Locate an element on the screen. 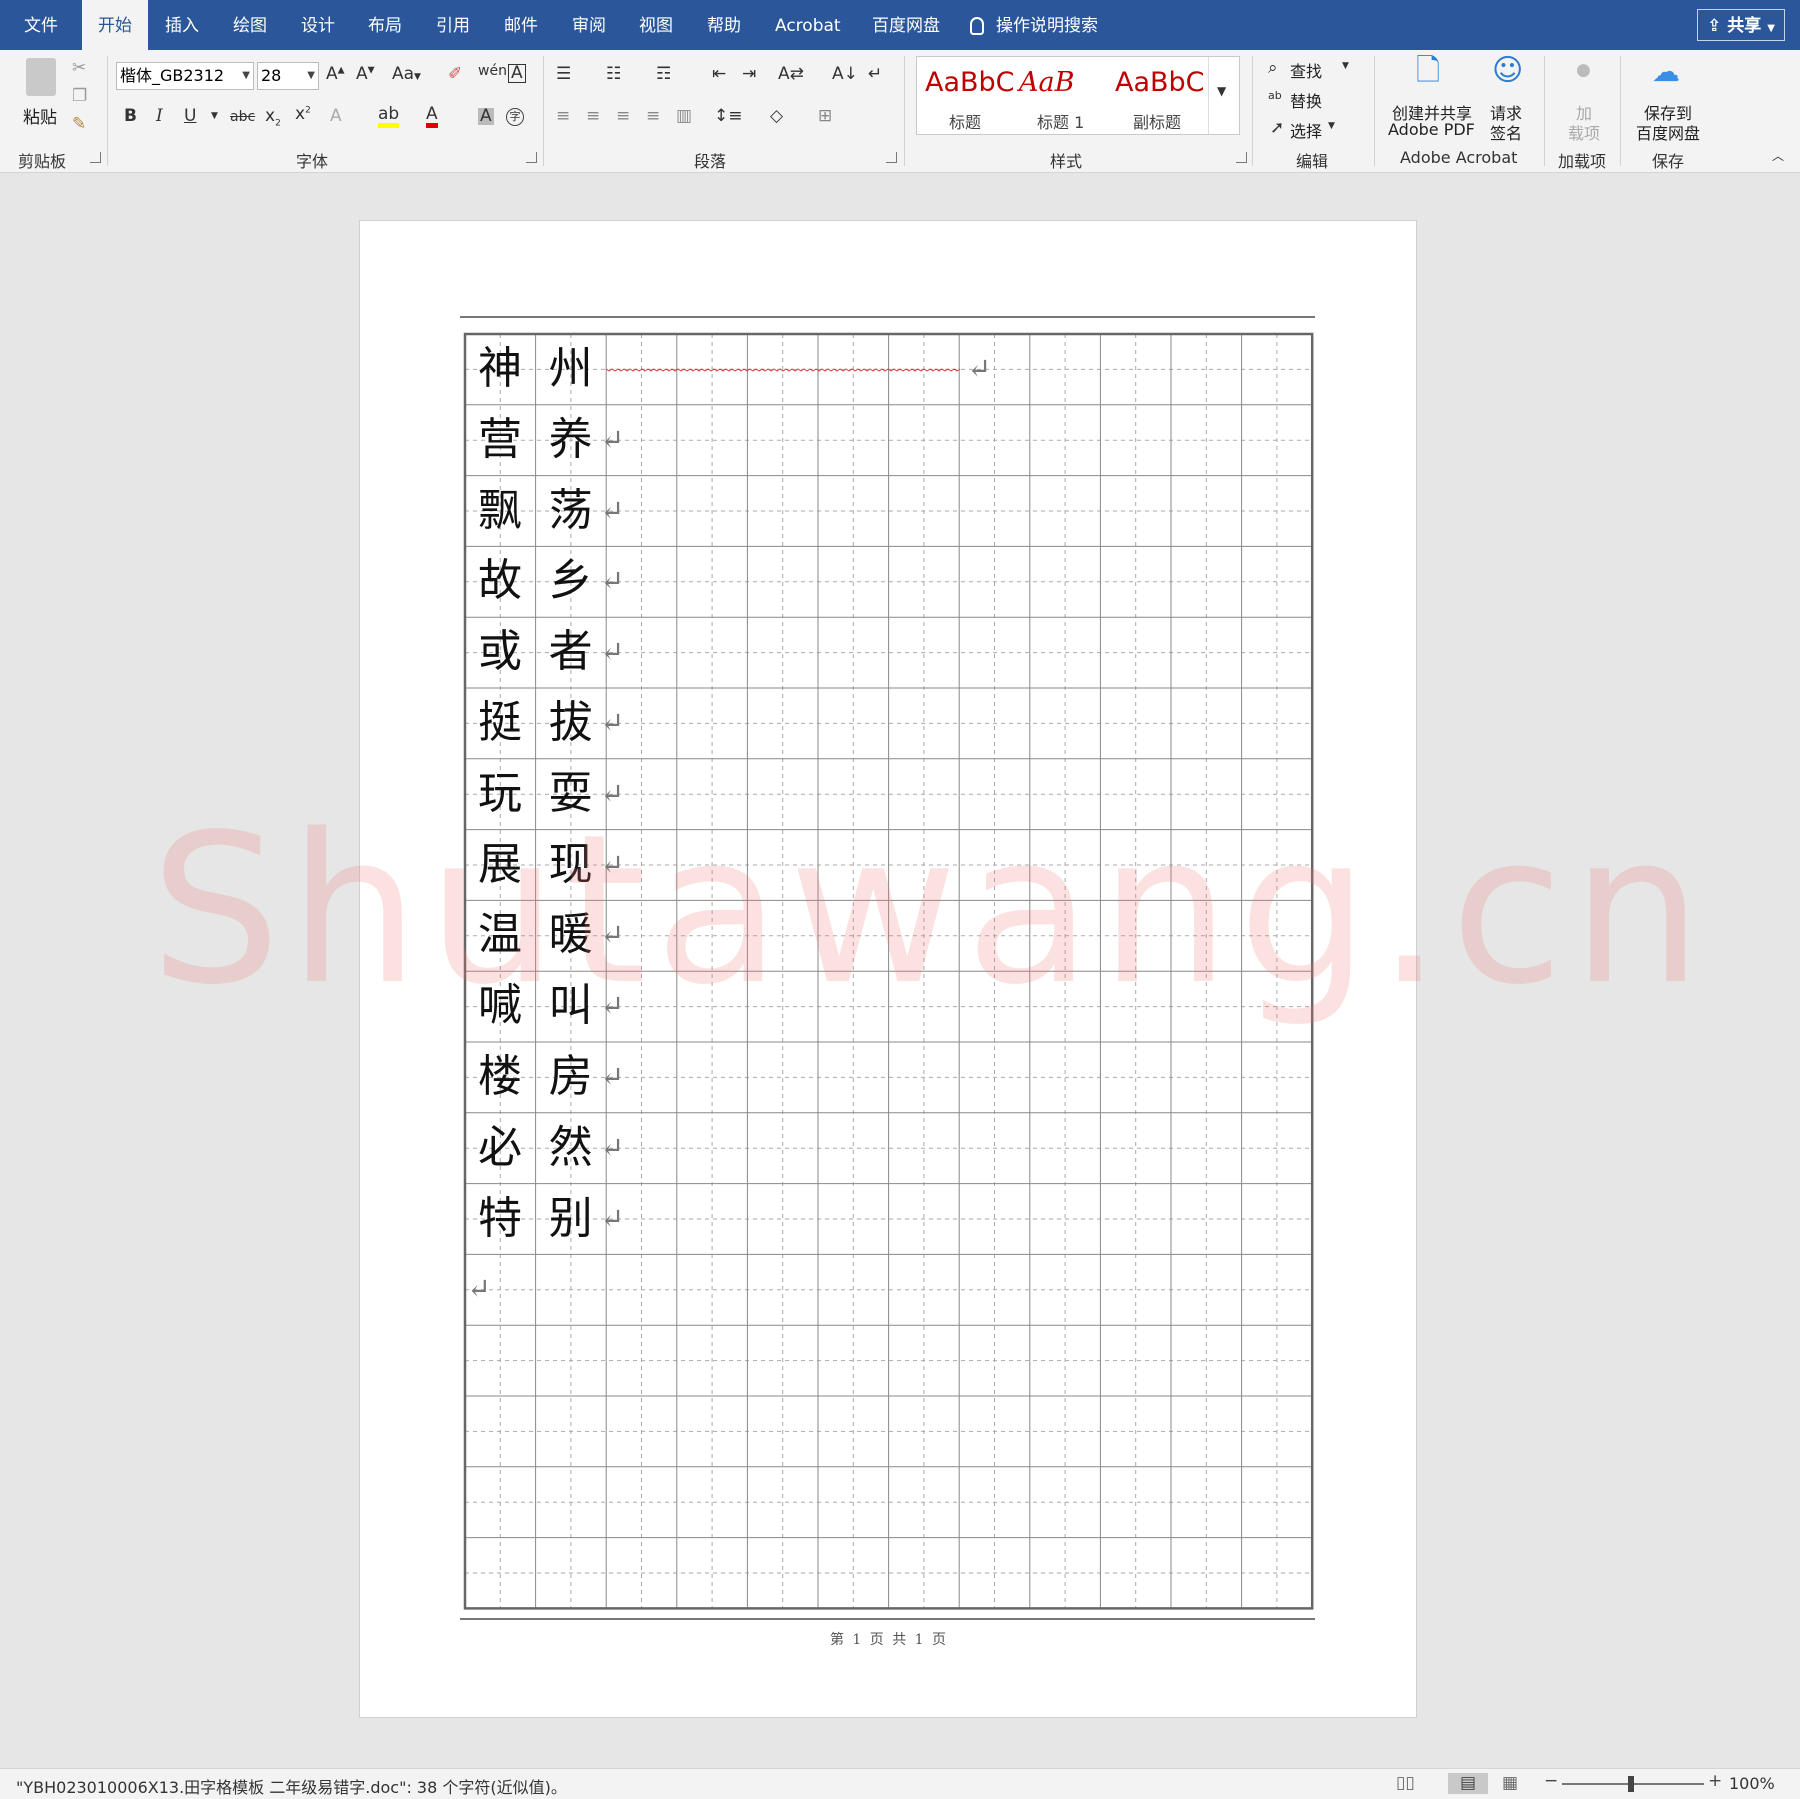 The height and width of the screenshot is (1799, 1800). superscript-icon: x2 is located at coordinates (303, 114).